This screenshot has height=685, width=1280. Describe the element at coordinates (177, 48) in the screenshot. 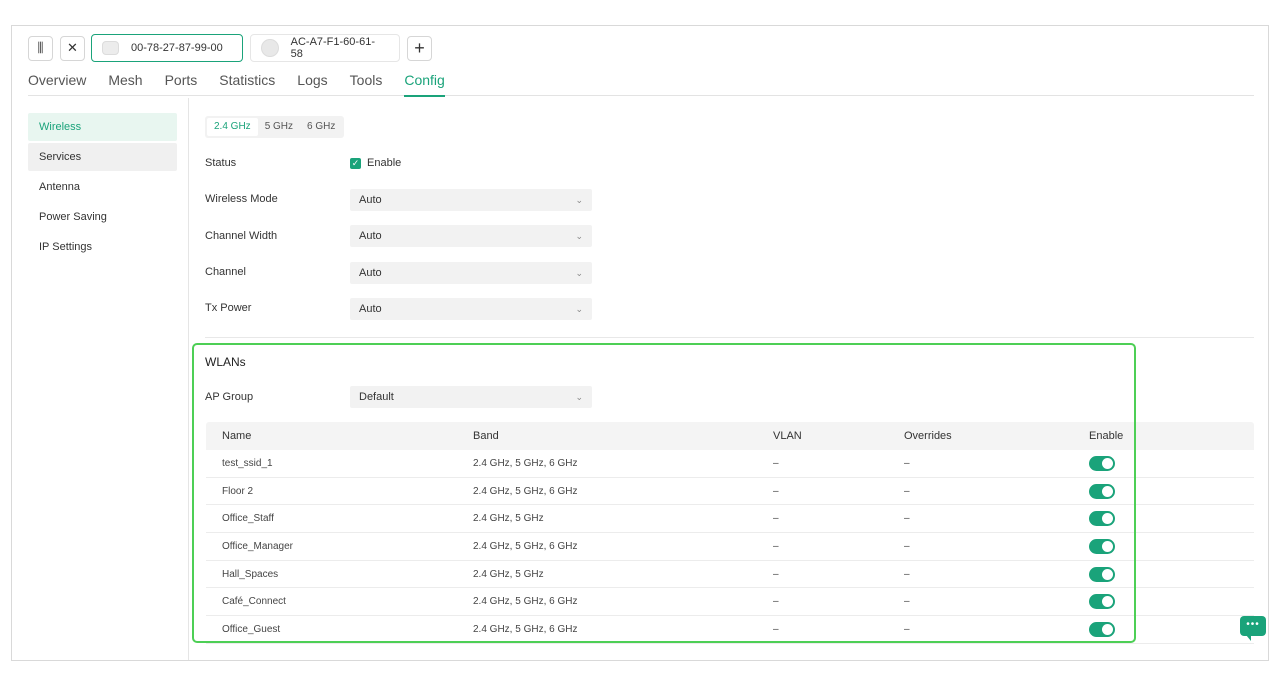

I see `device-tab-label: 00-78-27-87-99-00` at that location.